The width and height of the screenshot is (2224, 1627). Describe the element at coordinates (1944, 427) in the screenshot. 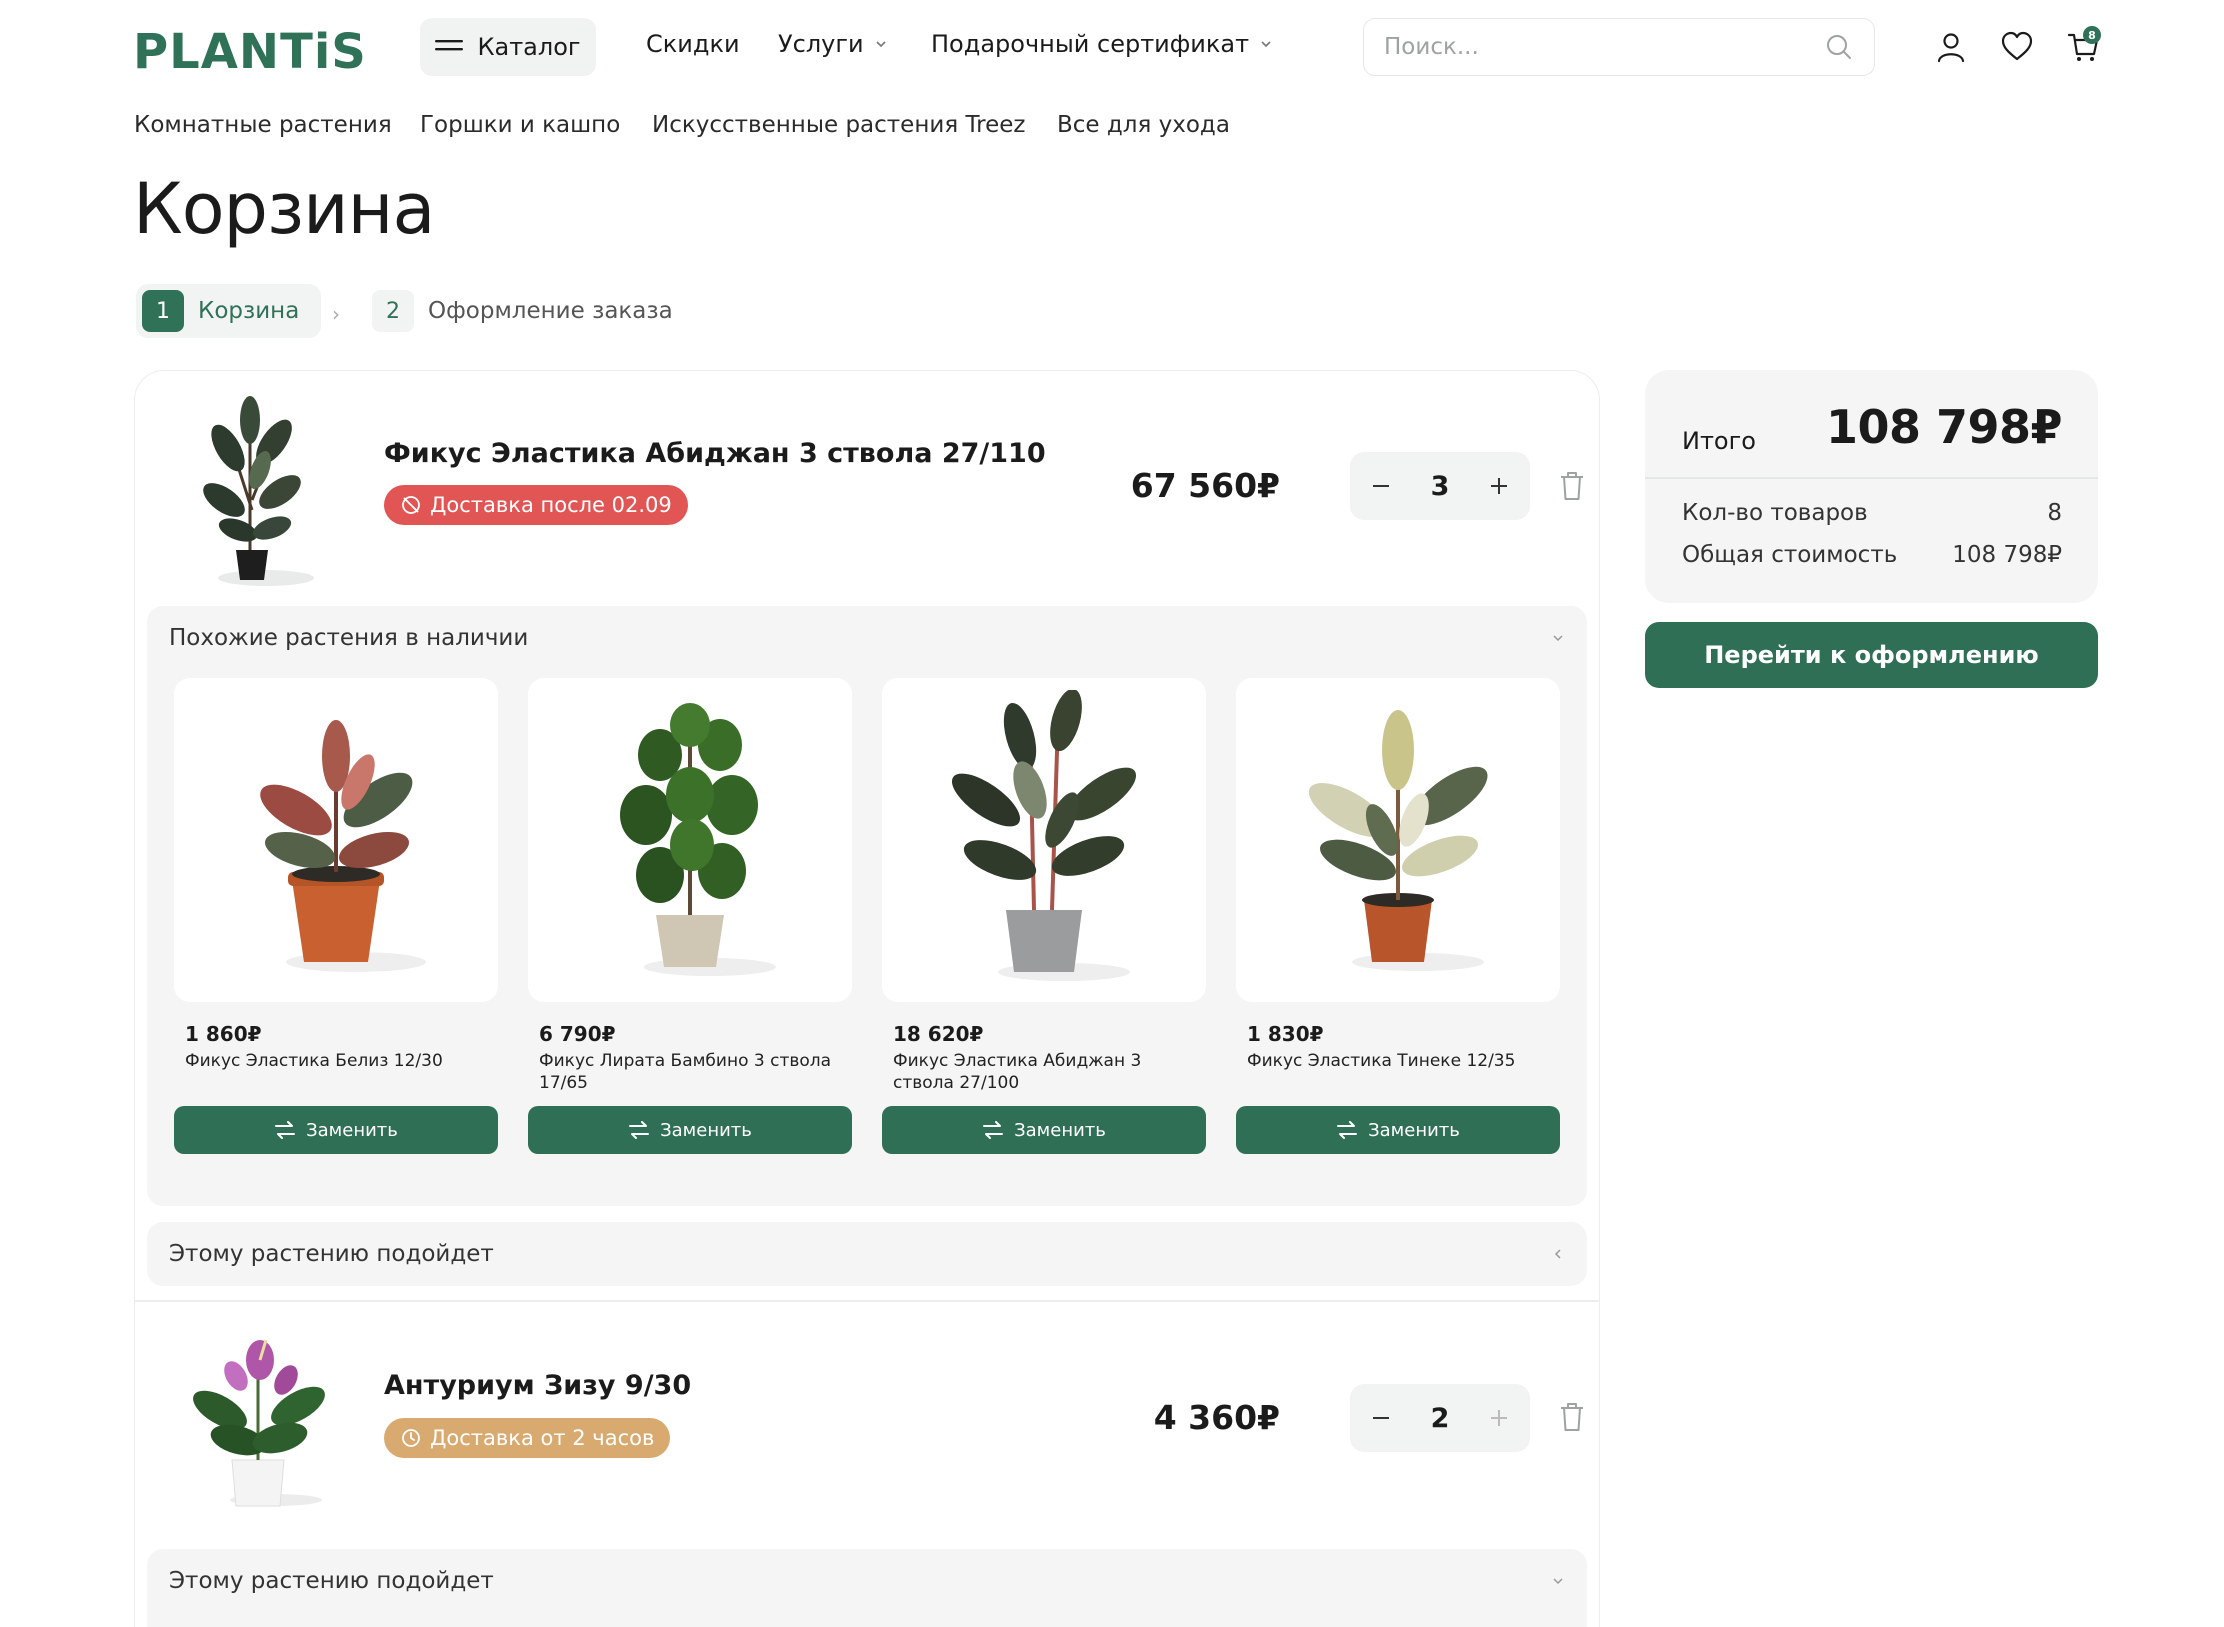

I see `total-value: 108 798₽` at that location.